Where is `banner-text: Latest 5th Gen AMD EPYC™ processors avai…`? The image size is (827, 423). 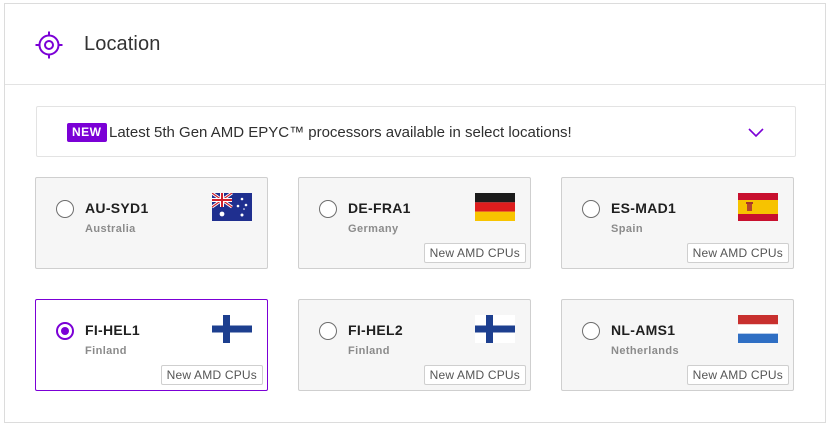
banner-text: Latest 5th Gen AMD EPYC™ processors avai… is located at coordinates (340, 132).